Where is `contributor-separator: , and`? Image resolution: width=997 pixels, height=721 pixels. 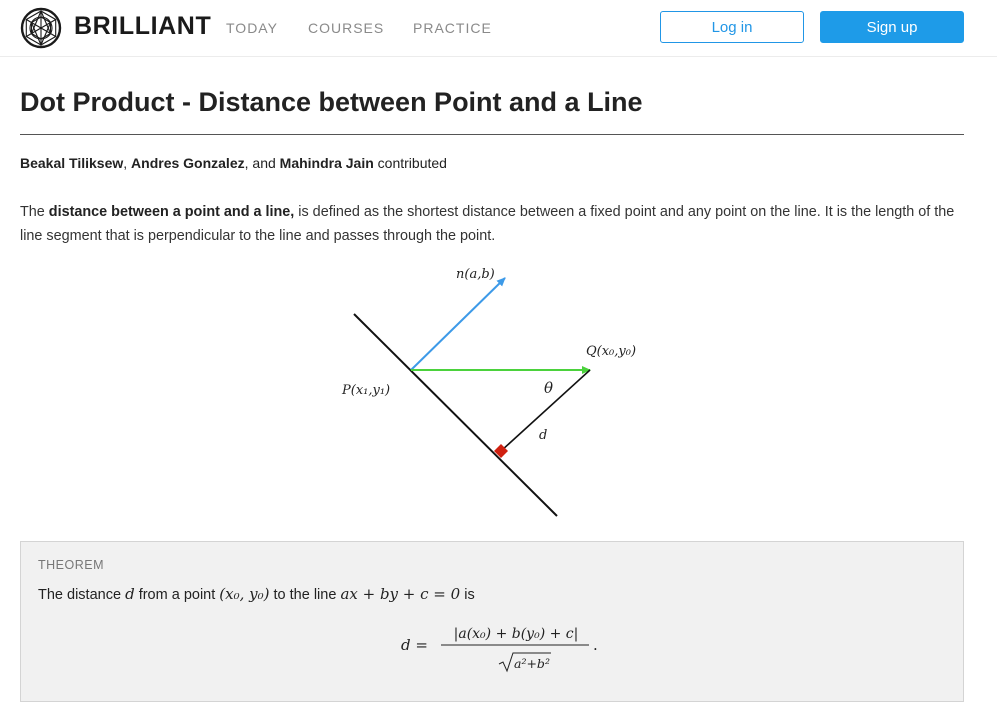 contributor-separator: , and is located at coordinates (262, 163).